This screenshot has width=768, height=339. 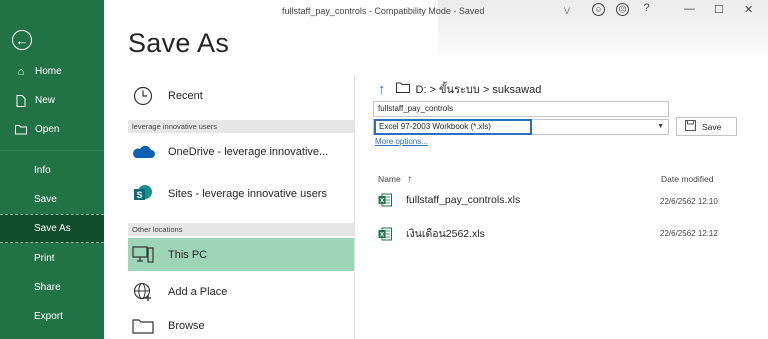 I want to click on sharepoint-icon: S, so click(x=143, y=194).